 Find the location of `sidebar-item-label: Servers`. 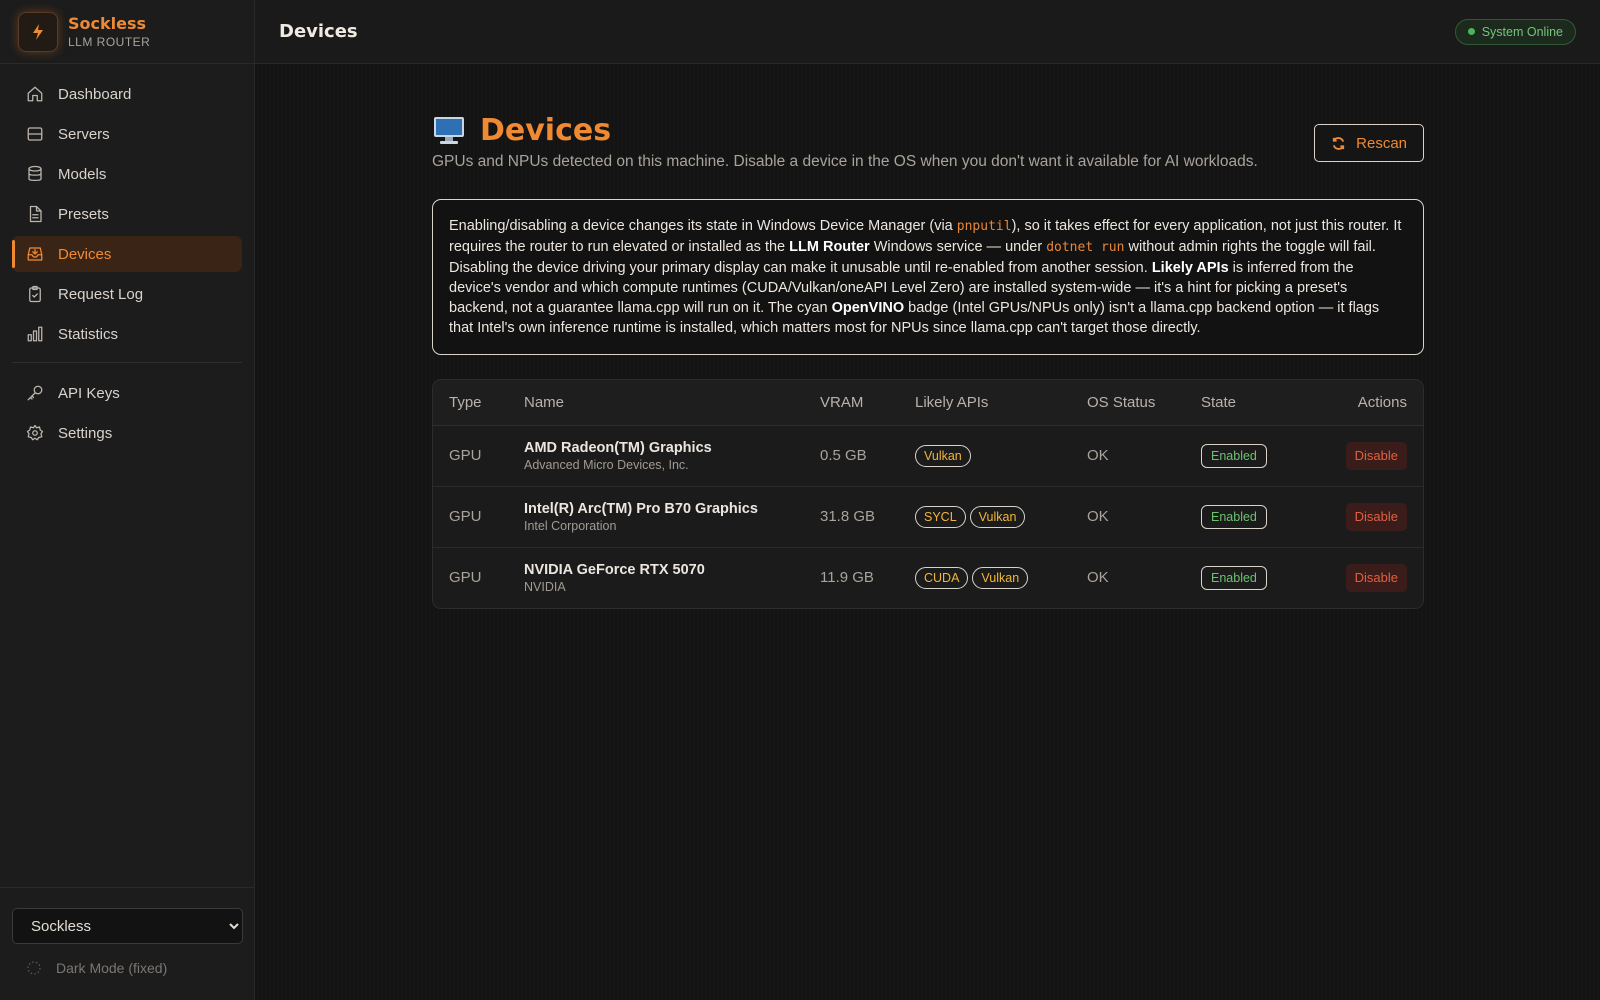

sidebar-item-label: Servers is located at coordinates (84, 134).